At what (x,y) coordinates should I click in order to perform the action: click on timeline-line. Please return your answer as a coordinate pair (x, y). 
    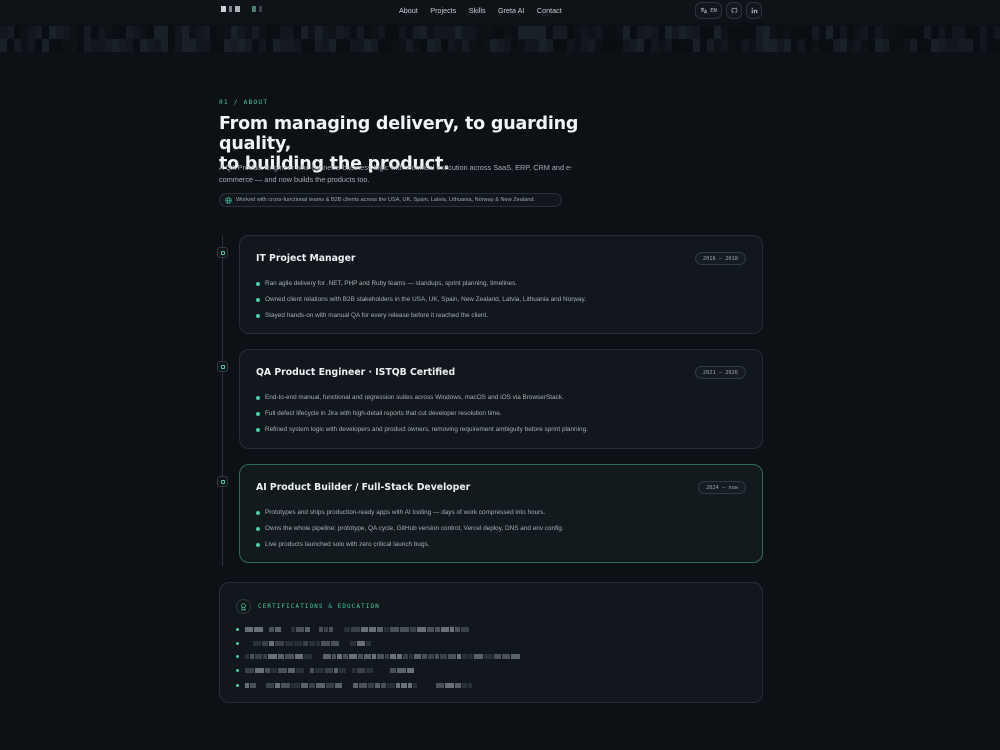
    Looking at the image, I should click on (222, 401).